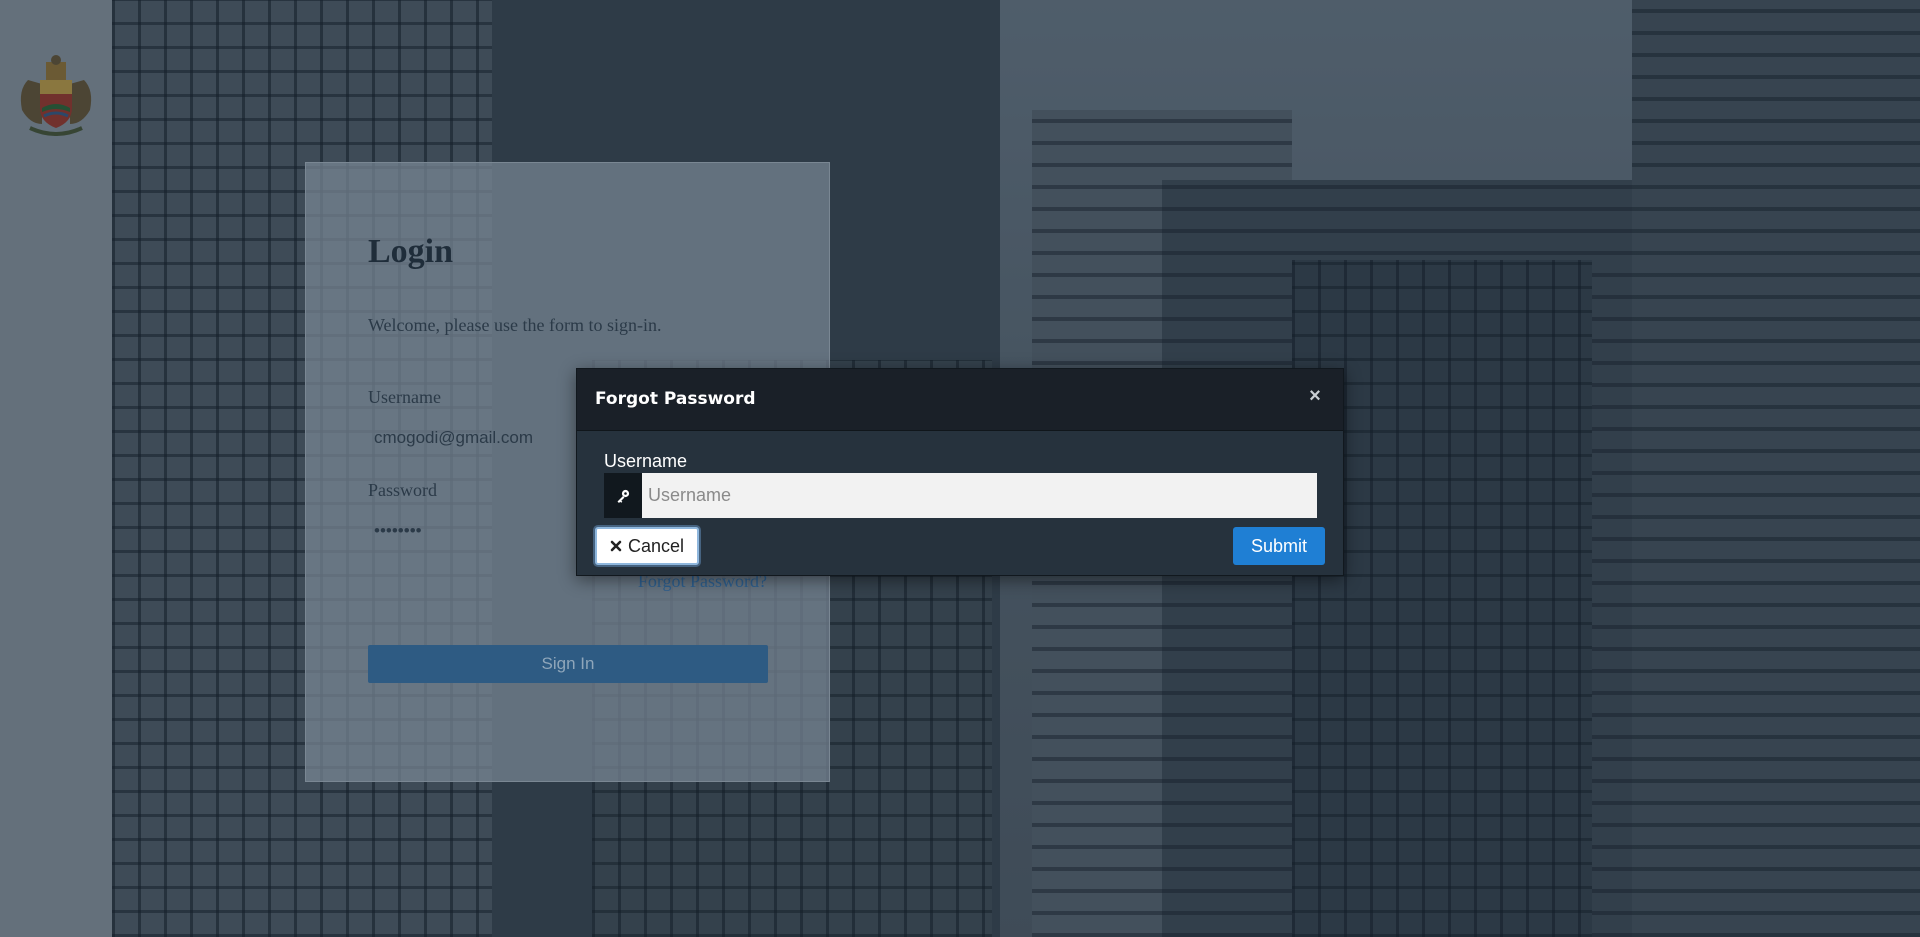 The image size is (1920, 937). I want to click on submit-button: Submit, so click(1279, 546).